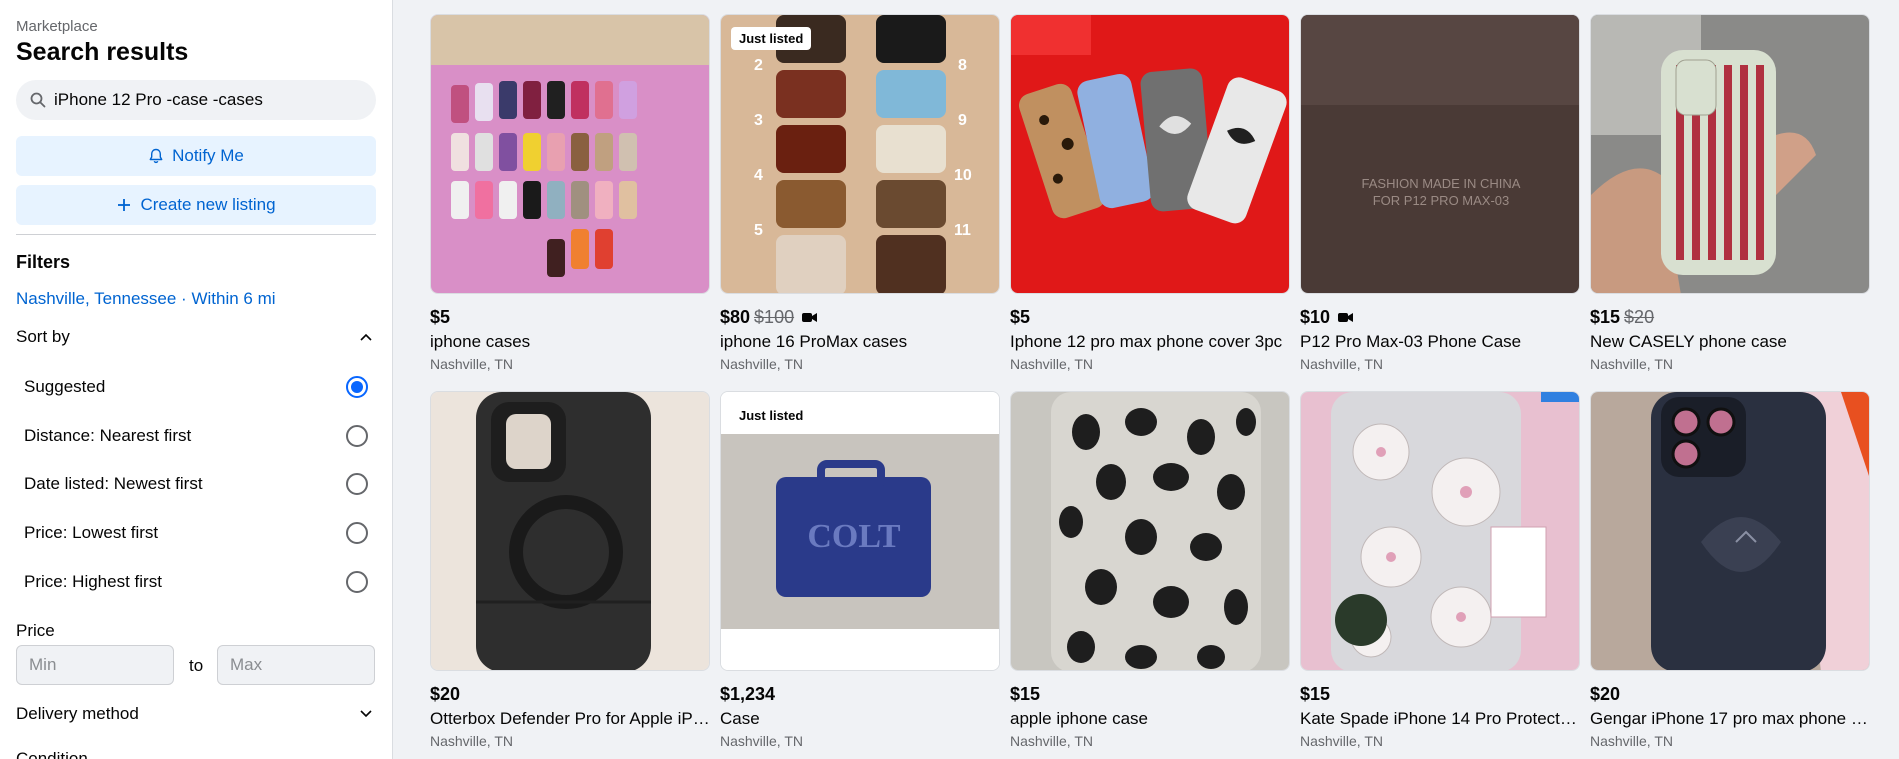  I want to click on chevron-up-icon, so click(366, 337).